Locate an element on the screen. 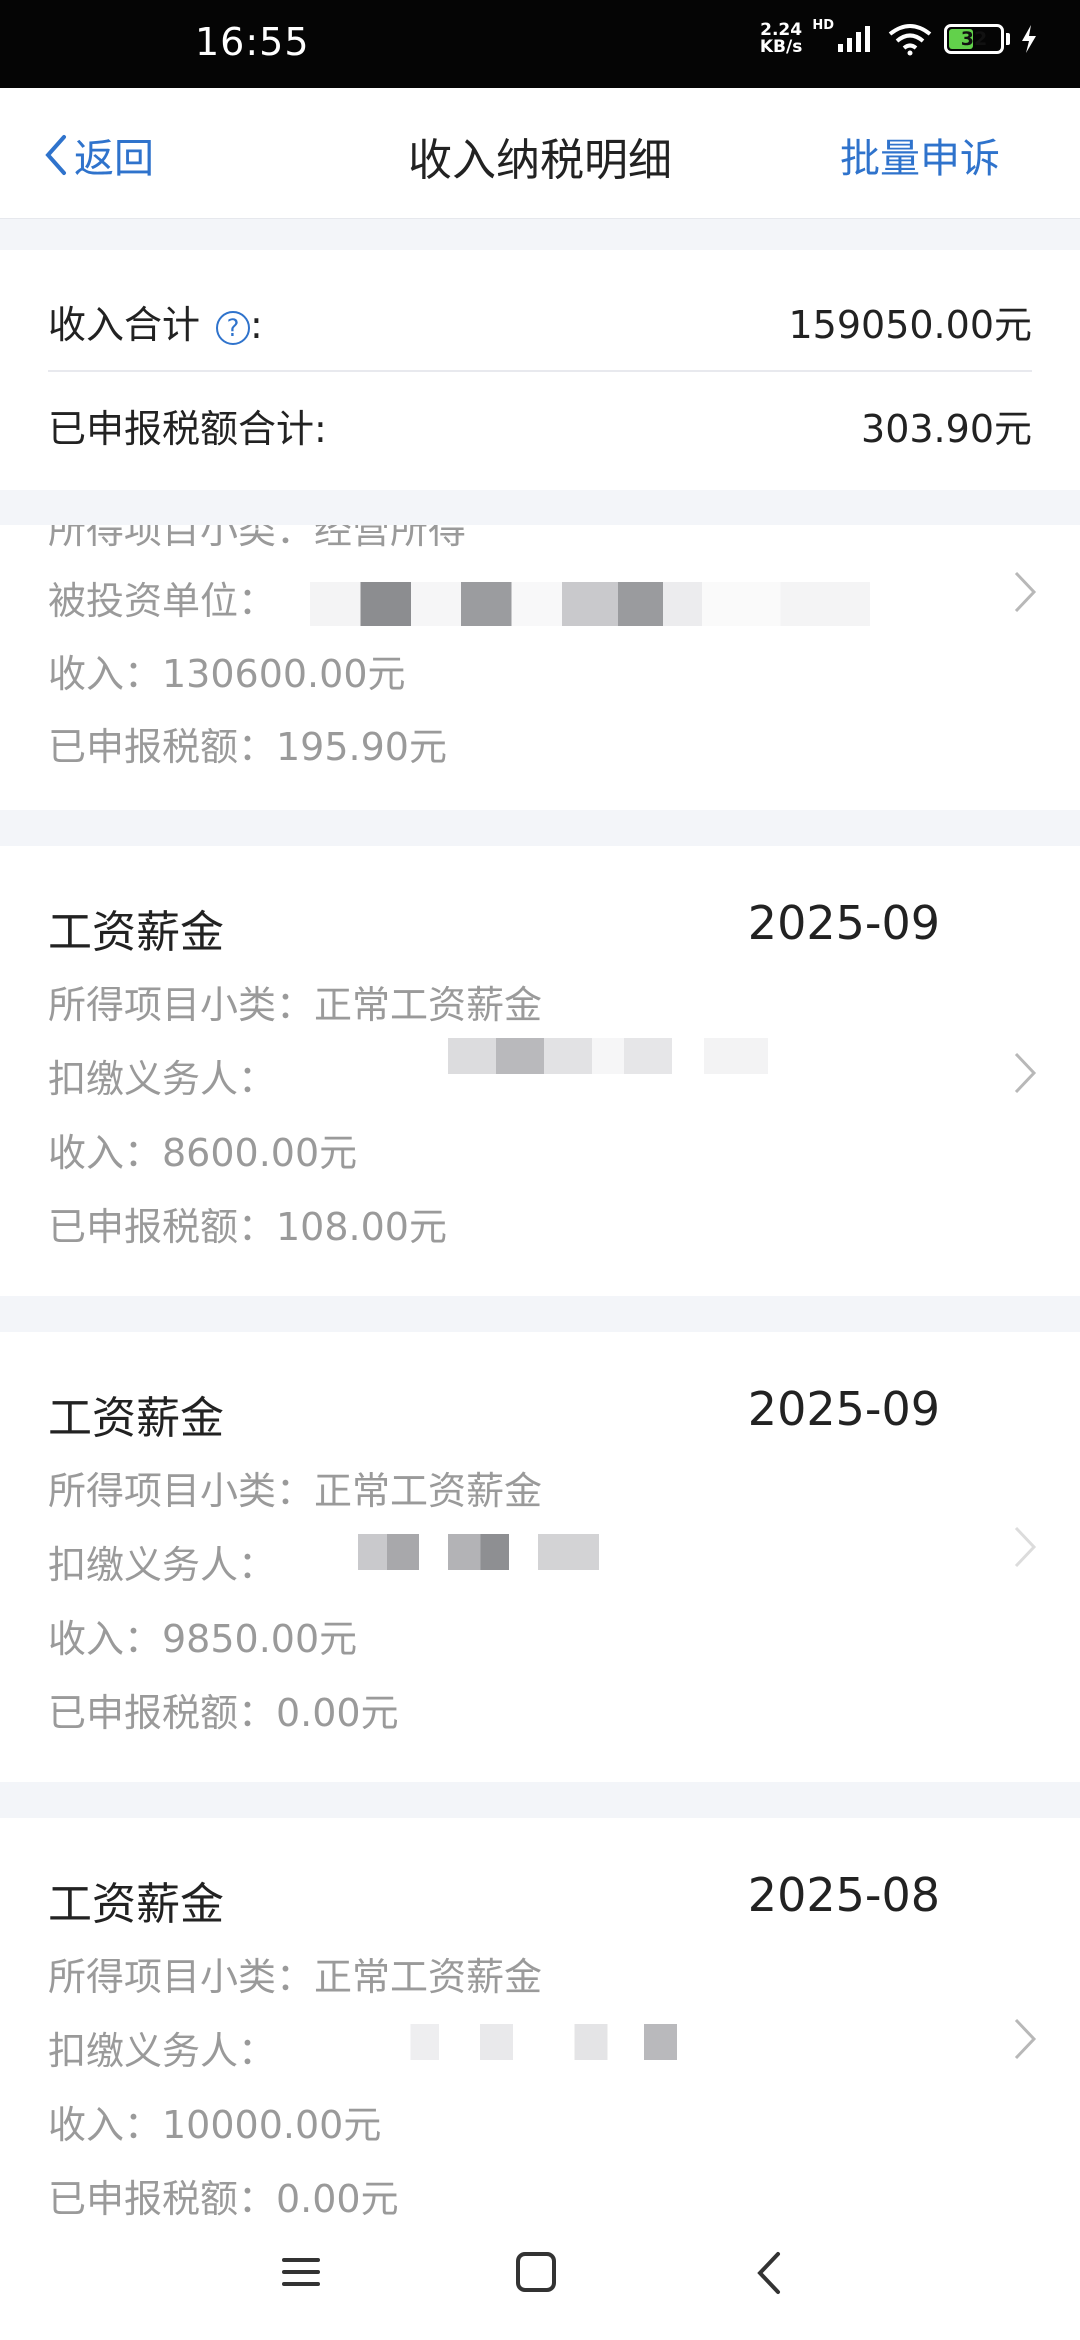 This screenshot has height=2340, width=1080. batch-appeal-button: 批量申诉 is located at coordinates (920, 155).